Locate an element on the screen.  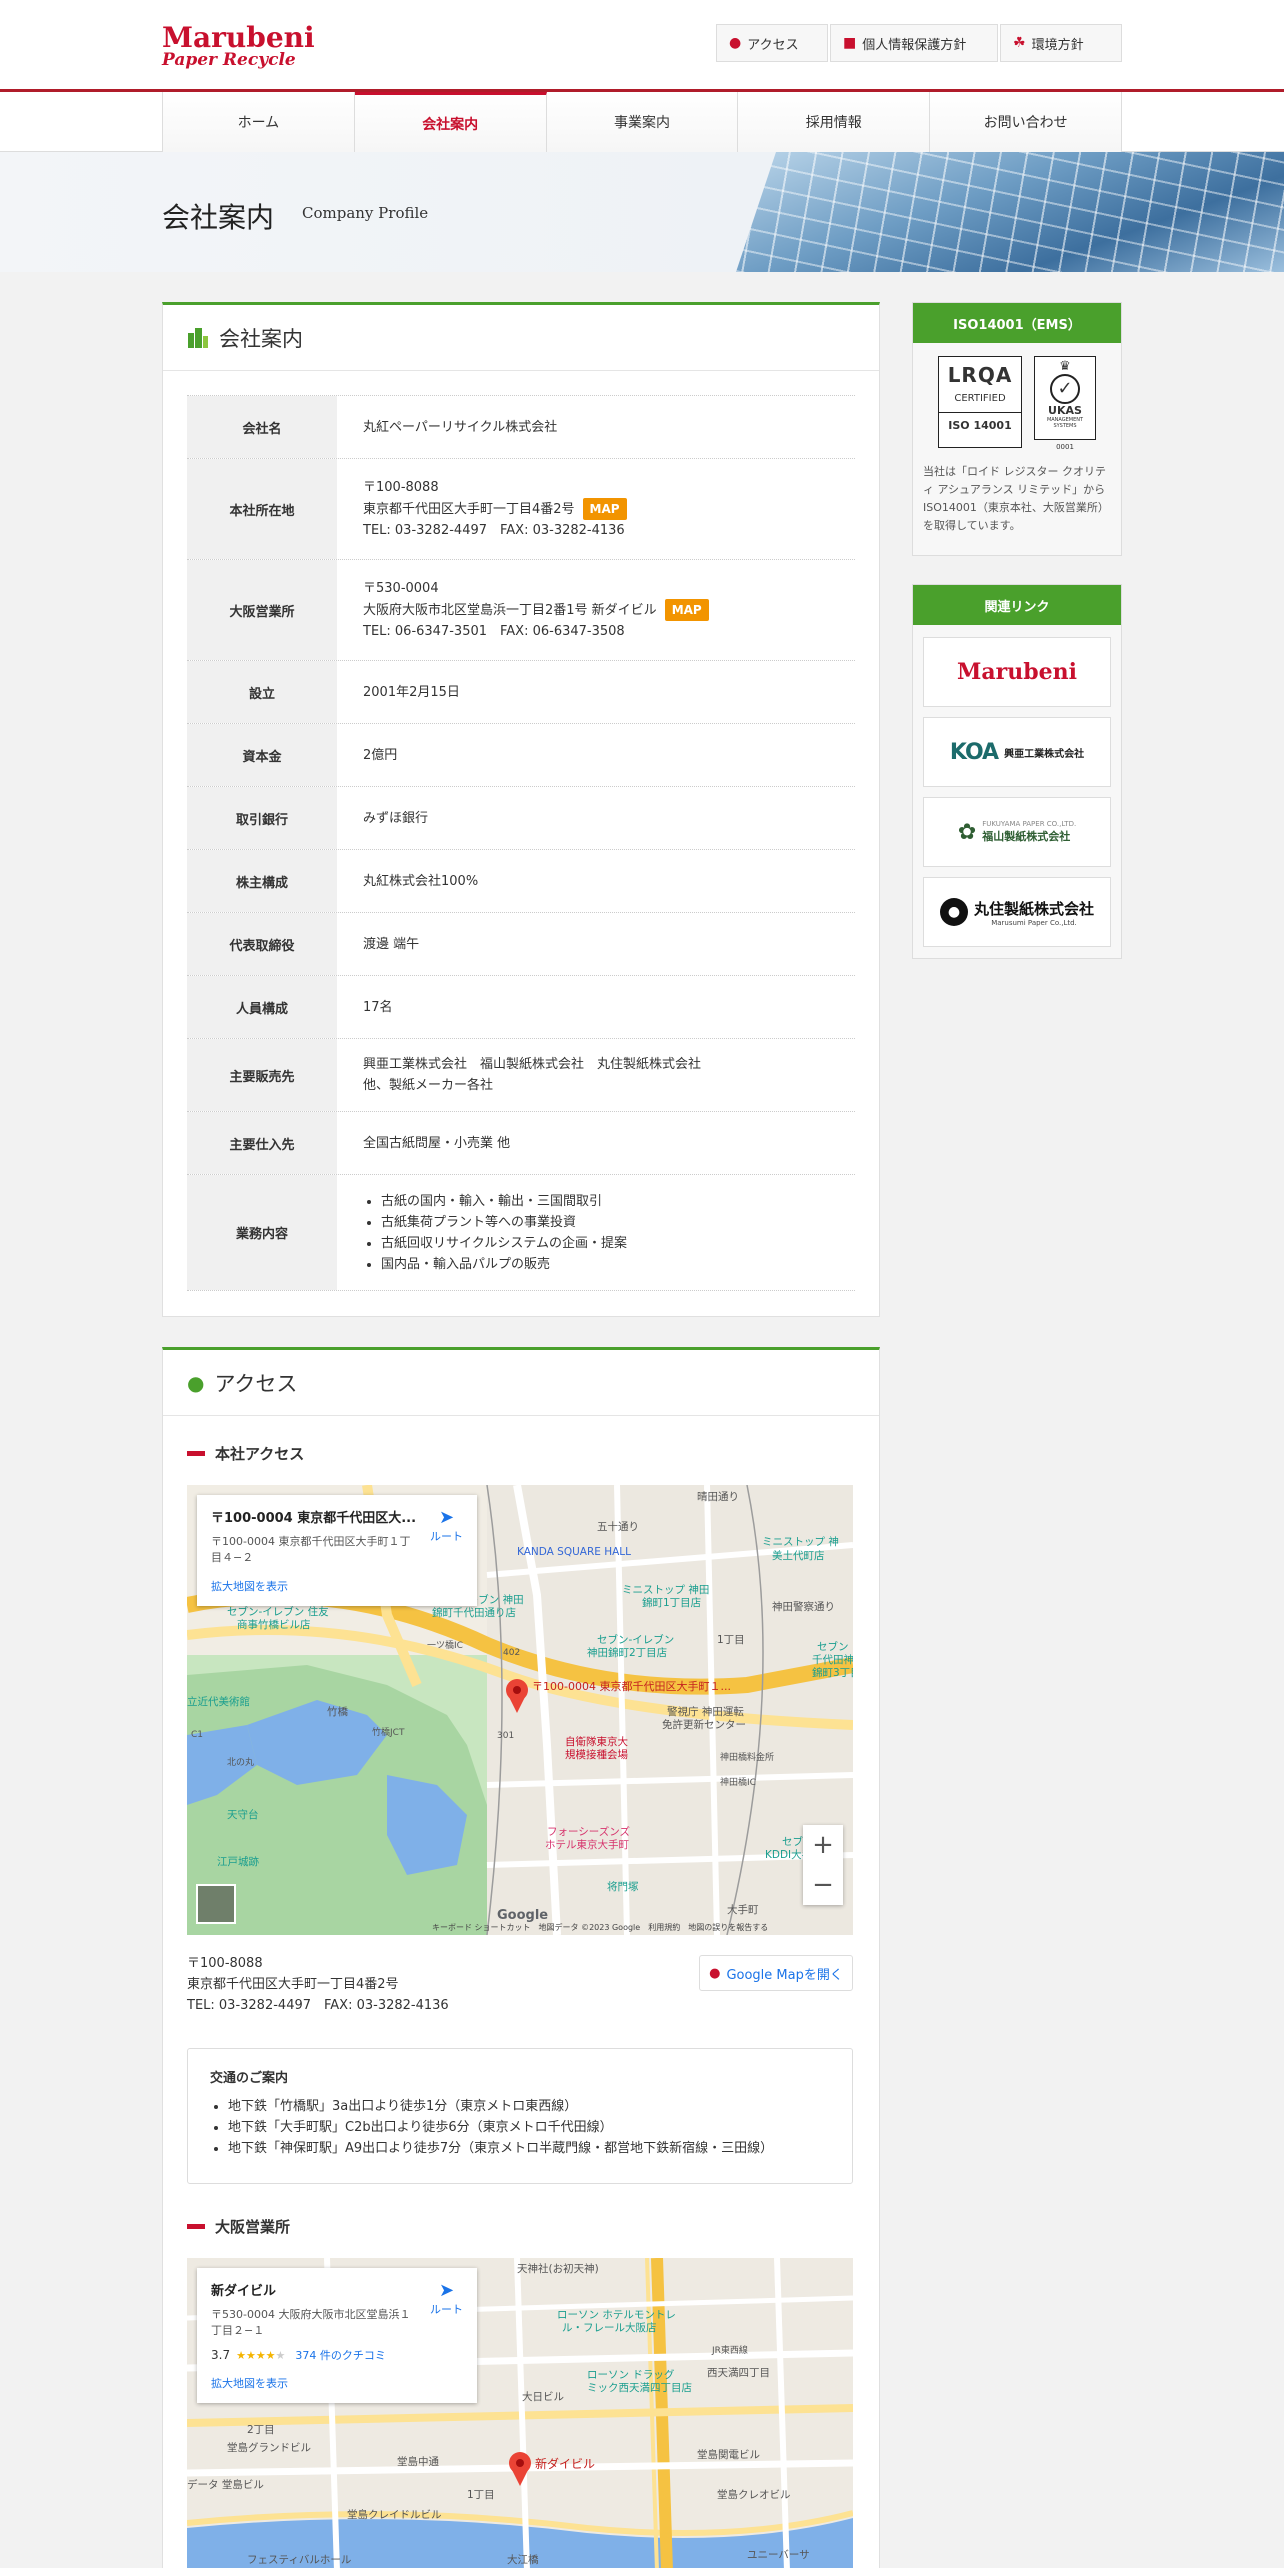
fukuyama-en-name: FUKUYAMA PAPER CO.,LTD. is located at coordinates (1029, 824).